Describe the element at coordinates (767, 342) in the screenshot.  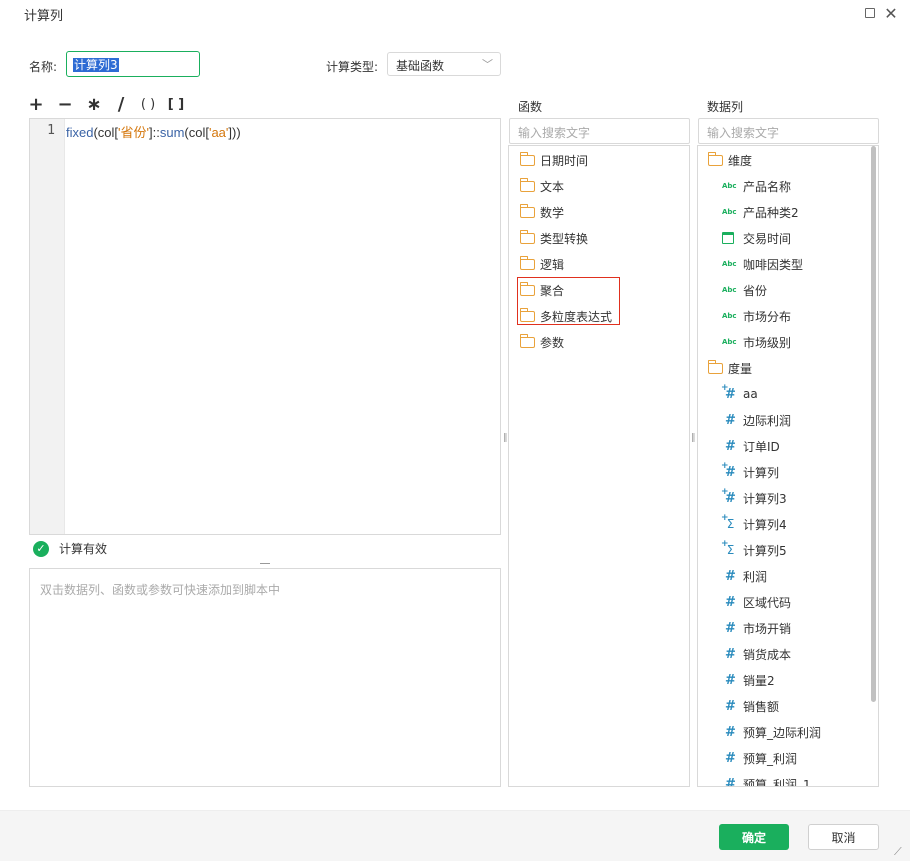
I see `datacol-label: 市场级别` at that location.